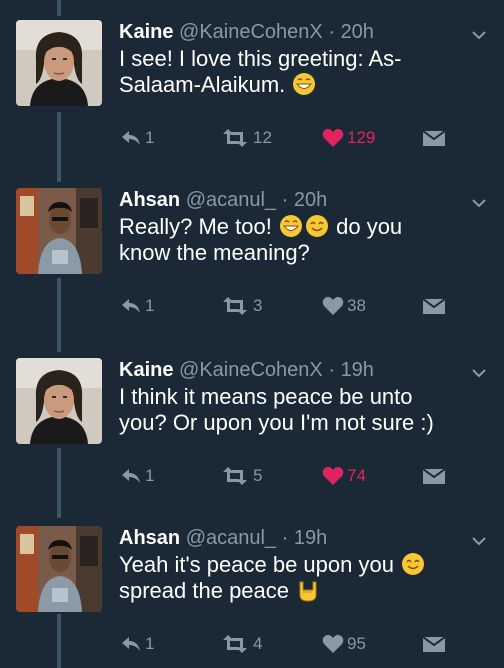 This screenshot has width=504, height=668. I want to click on retweet-count: 5, so click(258, 475).